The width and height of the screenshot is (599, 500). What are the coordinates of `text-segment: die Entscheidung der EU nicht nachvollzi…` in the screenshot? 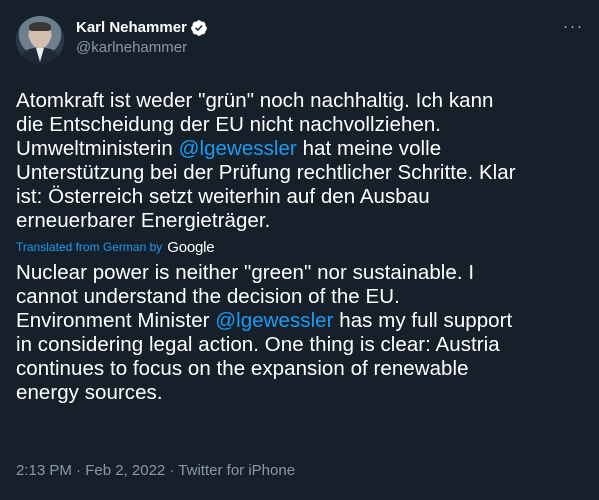 It's located at (229, 124).